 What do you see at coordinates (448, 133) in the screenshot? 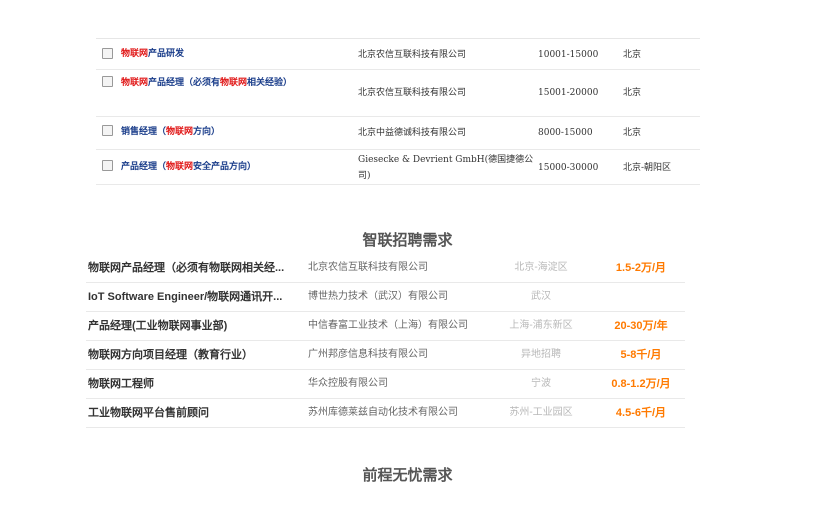
I see `company-name: 北京中益德诚科技有限公司` at bounding box center [448, 133].